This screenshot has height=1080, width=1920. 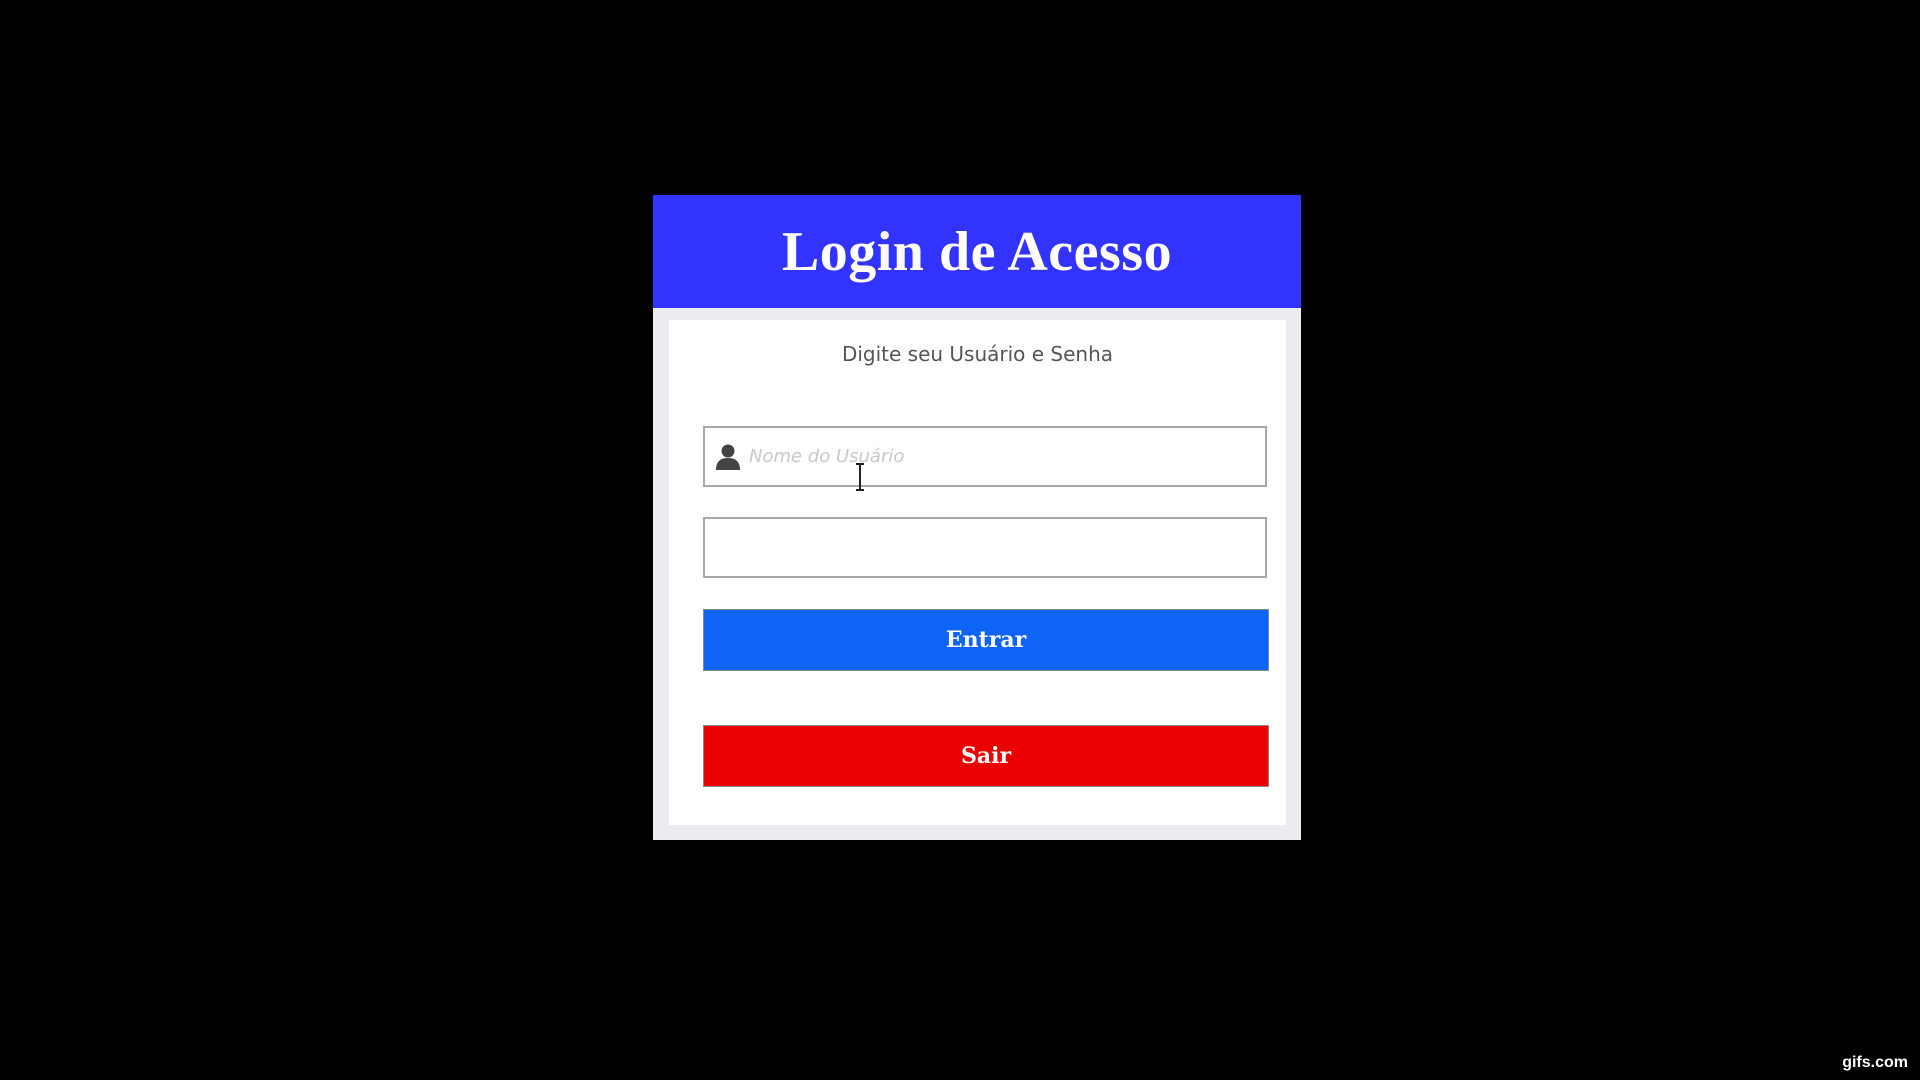 I want to click on user-icon, so click(x=728, y=457).